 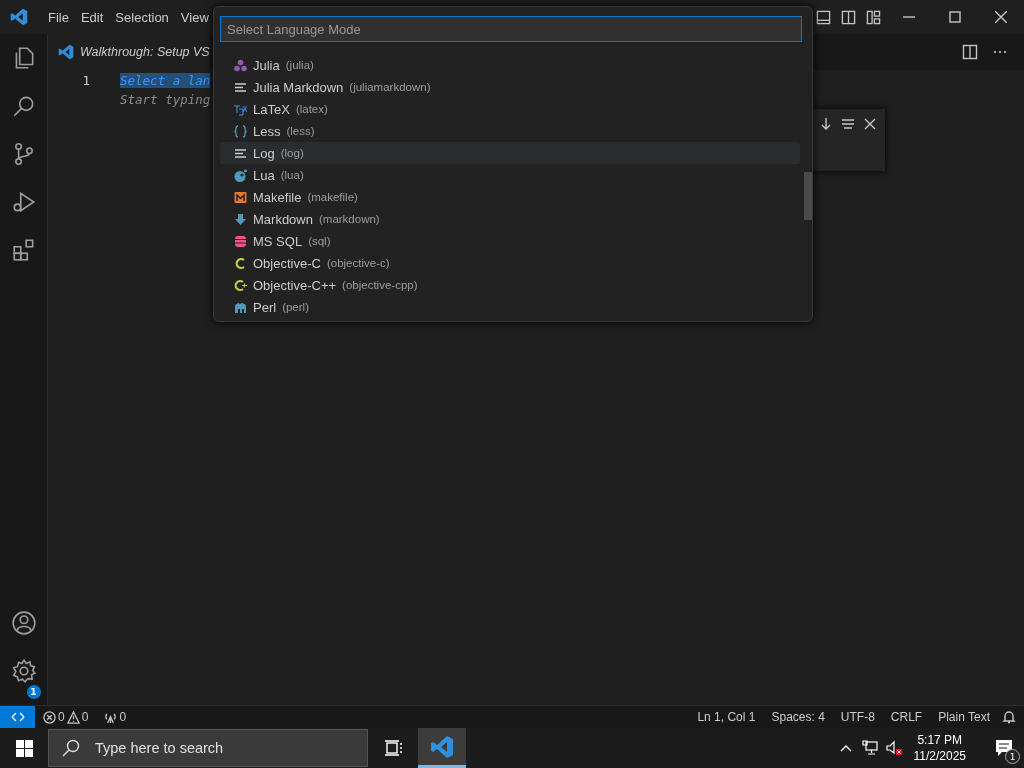 I want to click on camel-icon, so click(x=240, y=307).